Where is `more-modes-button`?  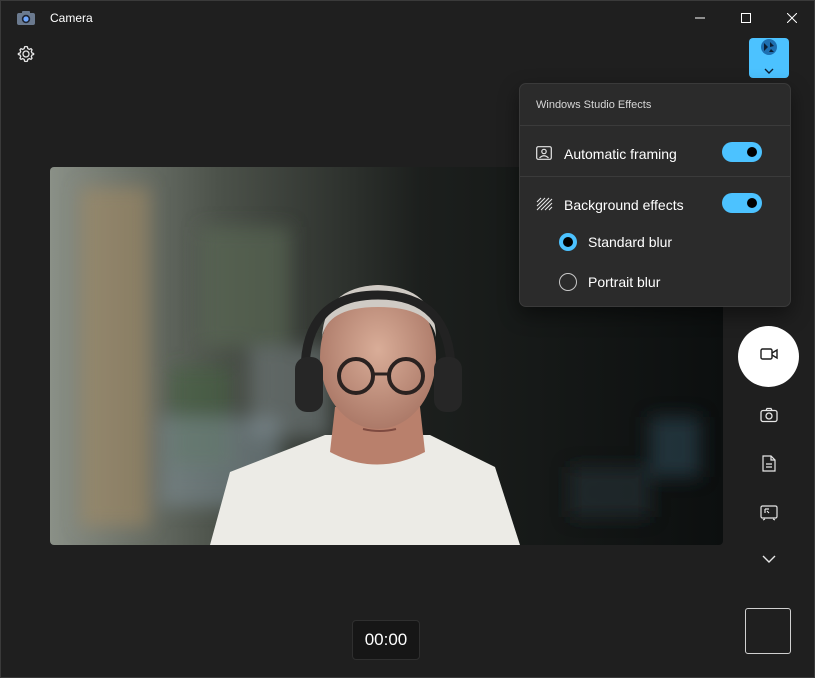 more-modes-button is located at coordinates (769, 559).